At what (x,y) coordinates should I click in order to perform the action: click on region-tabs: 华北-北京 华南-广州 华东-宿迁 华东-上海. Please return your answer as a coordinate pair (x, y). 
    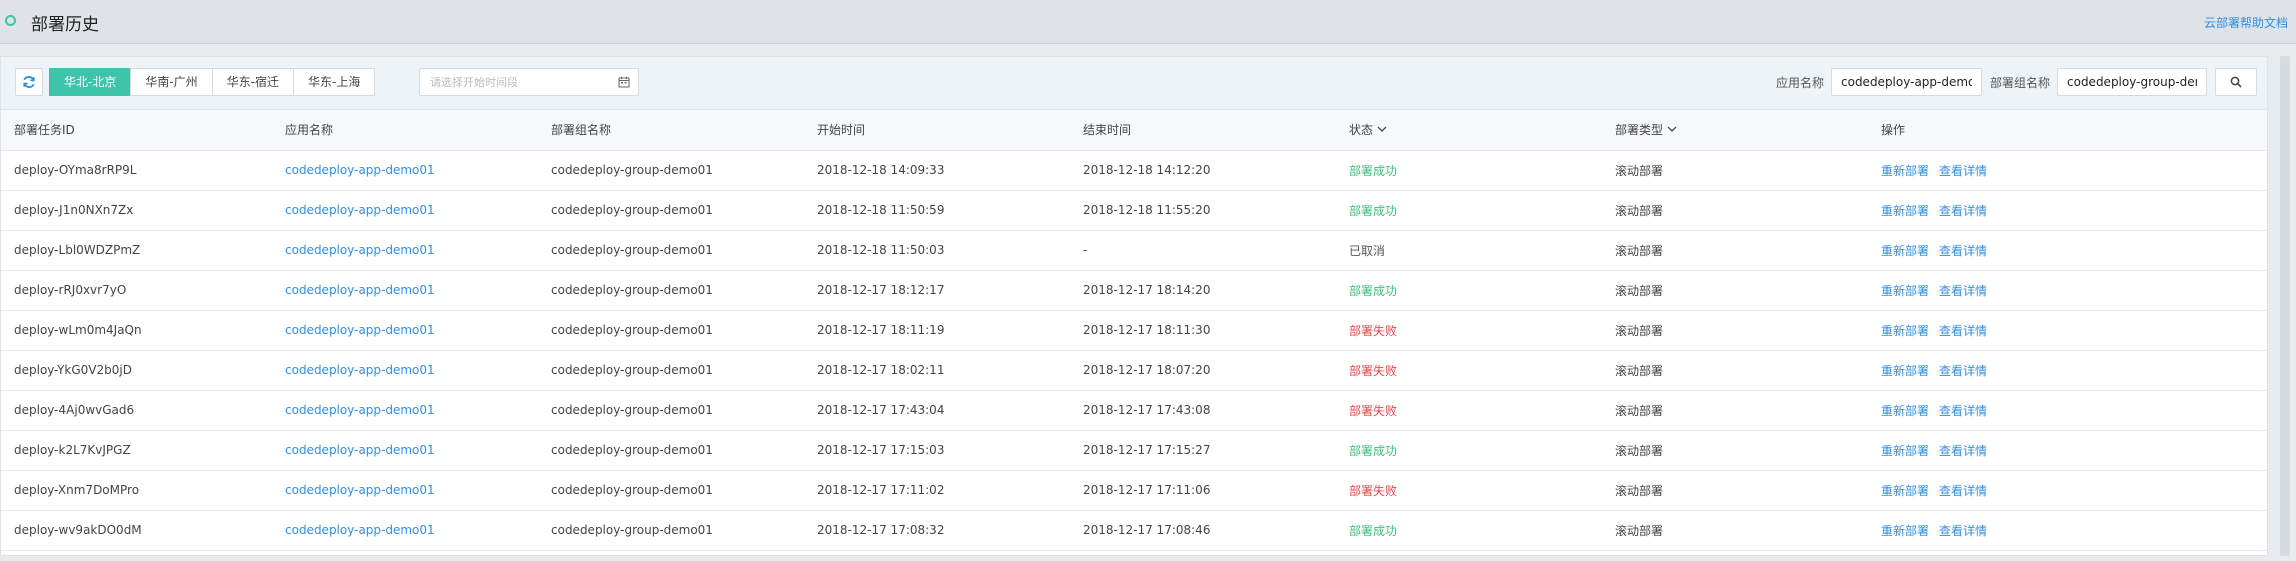
    Looking at the image, I should click on (212, 82).